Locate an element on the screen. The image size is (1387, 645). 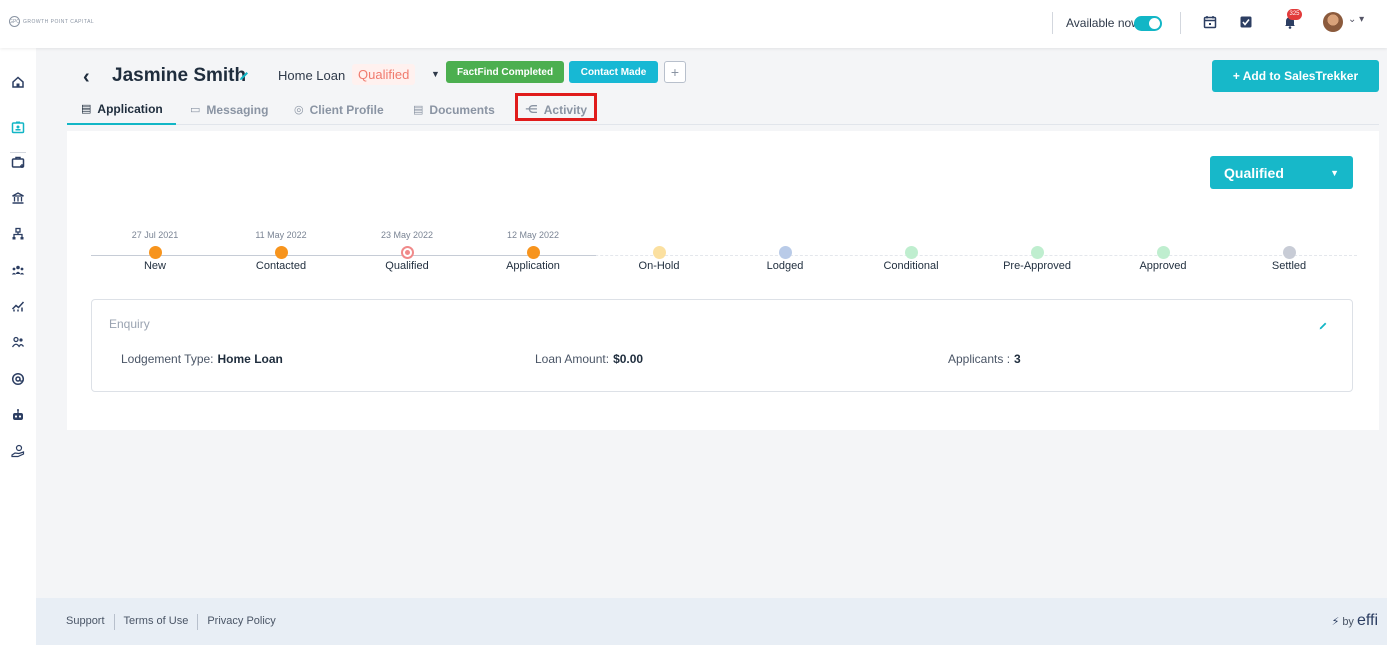
tab-client-profile: ◎ Client Profile is located at coordinates (339, 109).